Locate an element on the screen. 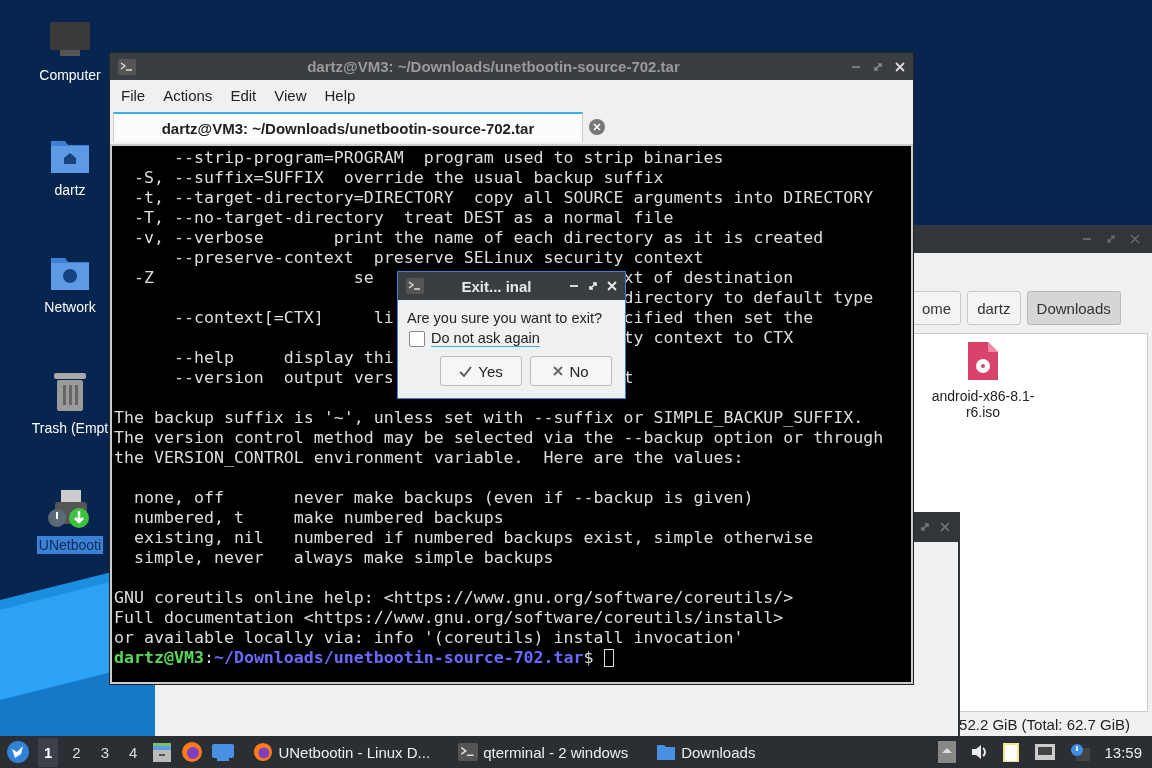 This screenshot has height=768, width=1152. terminal-text: the VERSION_CONTROL environment variable. Here are the values: is located at coordinates (429, 458).